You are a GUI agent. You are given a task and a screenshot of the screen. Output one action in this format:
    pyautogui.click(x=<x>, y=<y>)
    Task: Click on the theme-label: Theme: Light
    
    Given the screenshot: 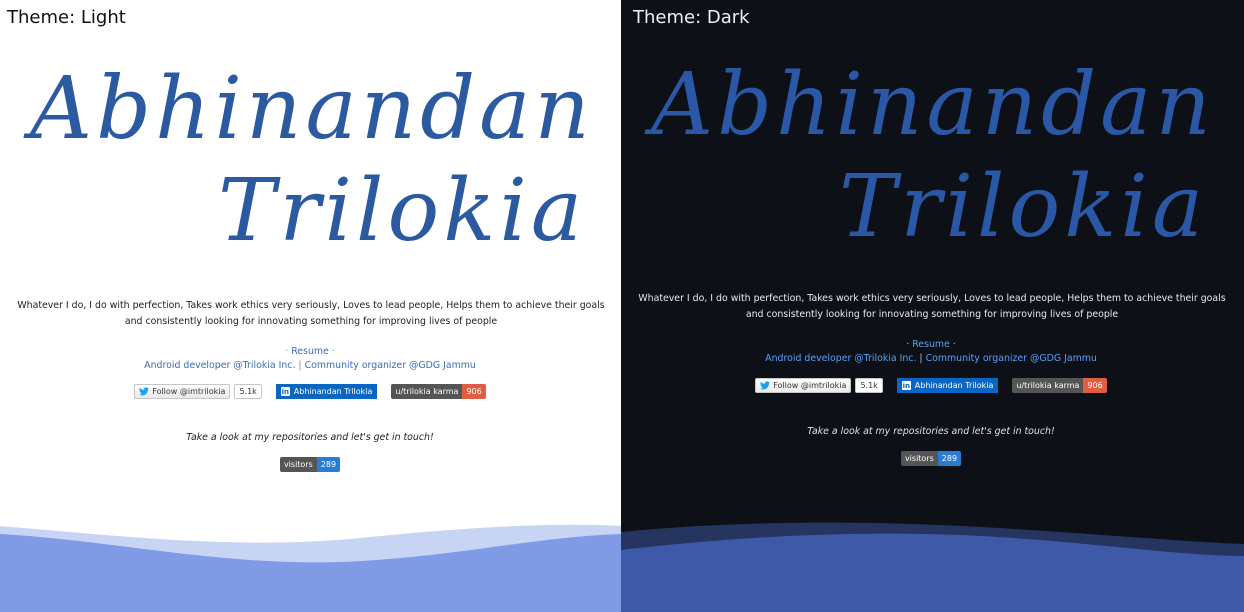 What is the action you would take?
    pyautogui.click(x=66, y=17)
    